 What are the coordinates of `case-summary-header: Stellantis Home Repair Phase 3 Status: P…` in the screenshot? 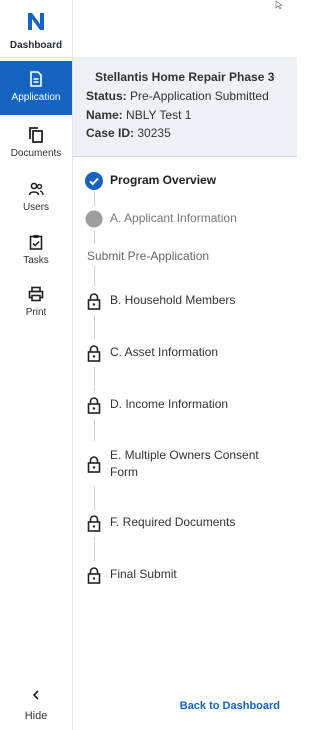 It's located at (185, 107).